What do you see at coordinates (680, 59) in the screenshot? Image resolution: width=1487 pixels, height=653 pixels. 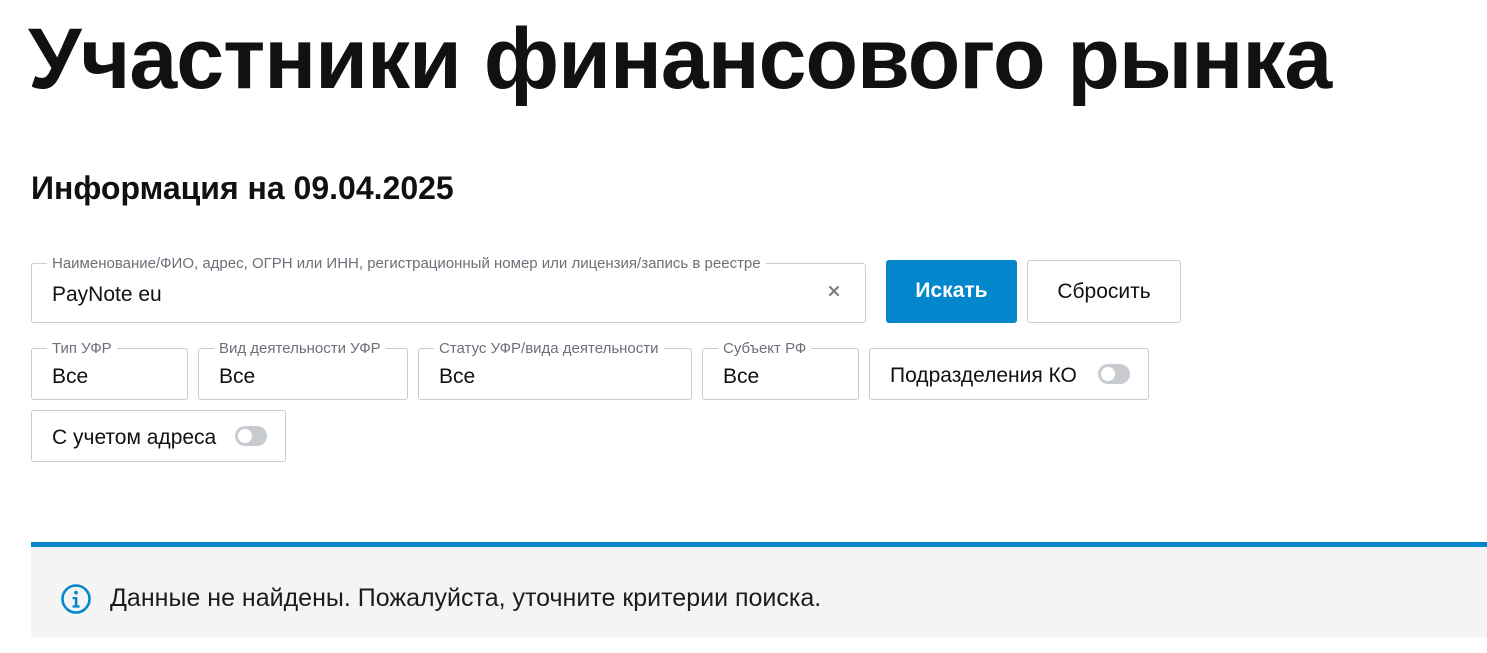 I see `page-title: Участники финансового рынка` at bounding box center [680, 59].